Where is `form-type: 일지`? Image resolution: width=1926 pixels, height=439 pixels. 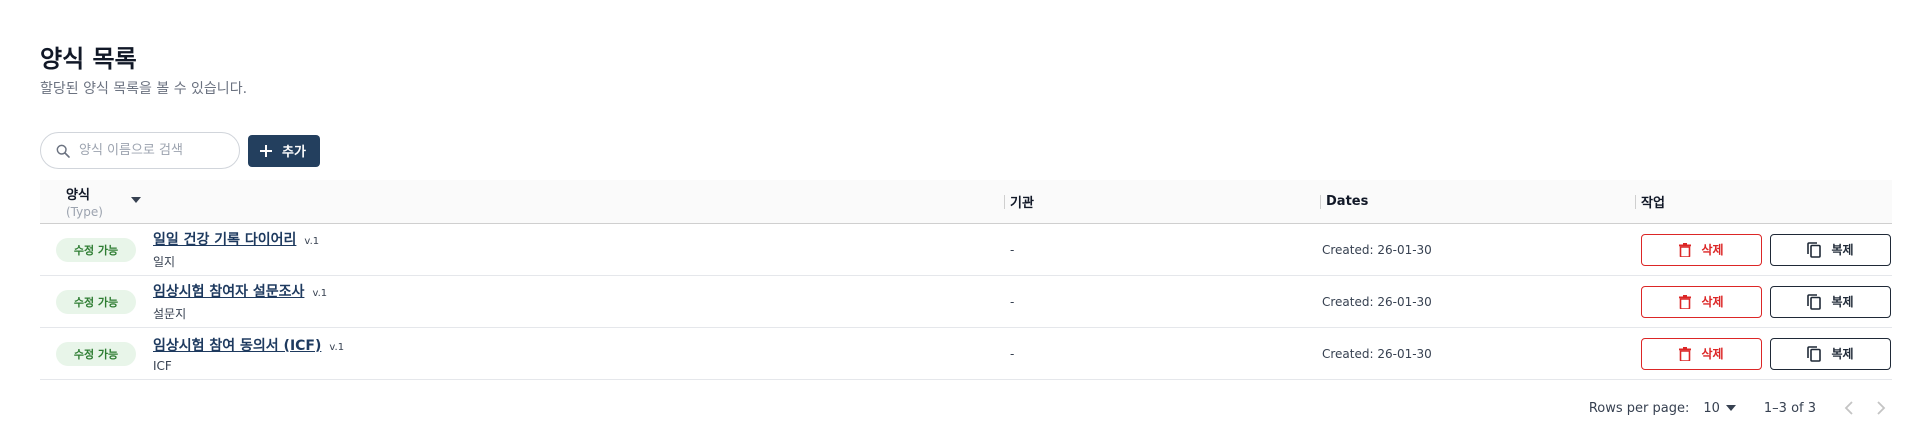 form-type: 일지 is located at coordinates (164, 262).